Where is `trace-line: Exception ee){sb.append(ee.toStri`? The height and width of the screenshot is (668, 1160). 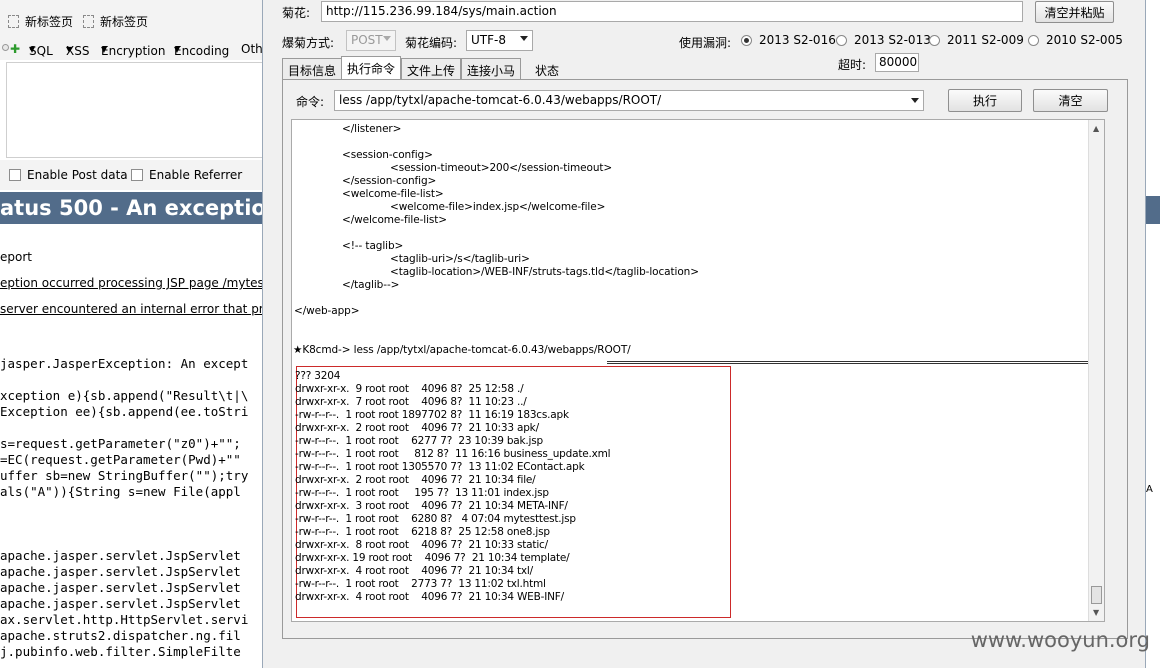 trace-line: Exception ee){sb.append(ee.toStri is located at coordinates (124, 411).